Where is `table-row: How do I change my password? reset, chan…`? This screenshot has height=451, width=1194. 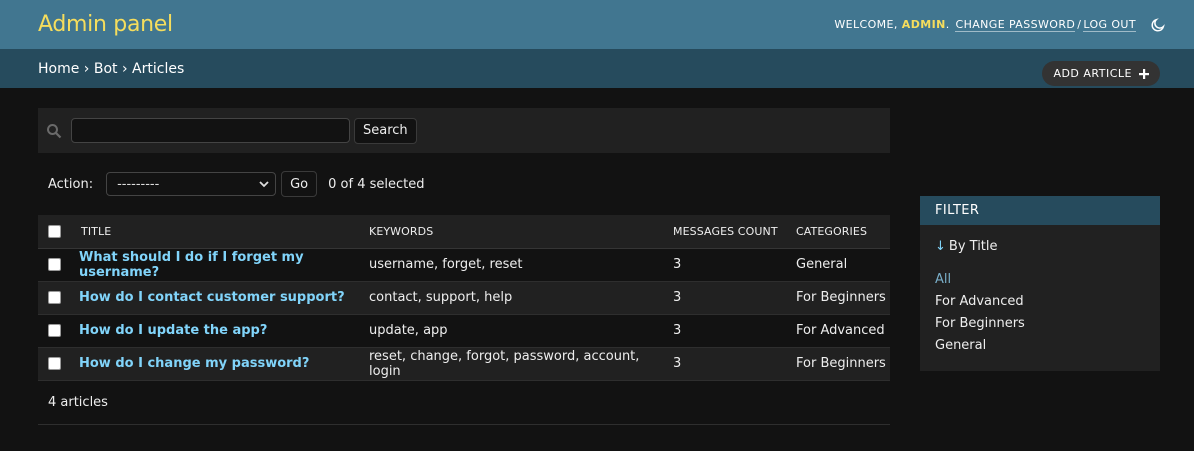
table-row: How do I change my password? reset, chan… is located at coordinates (464, 364).